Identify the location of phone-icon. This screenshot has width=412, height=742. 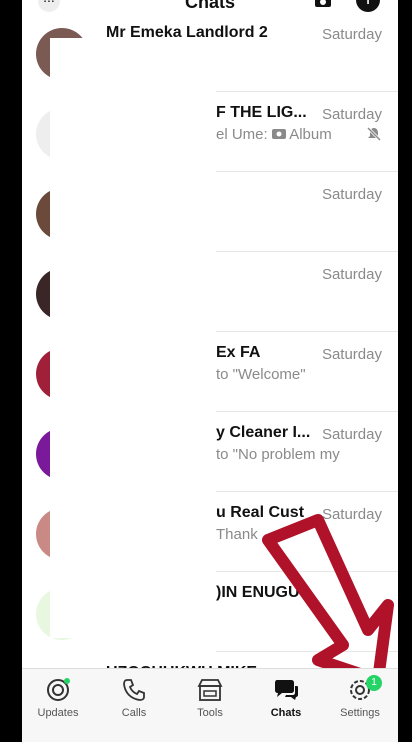
(134, 690).